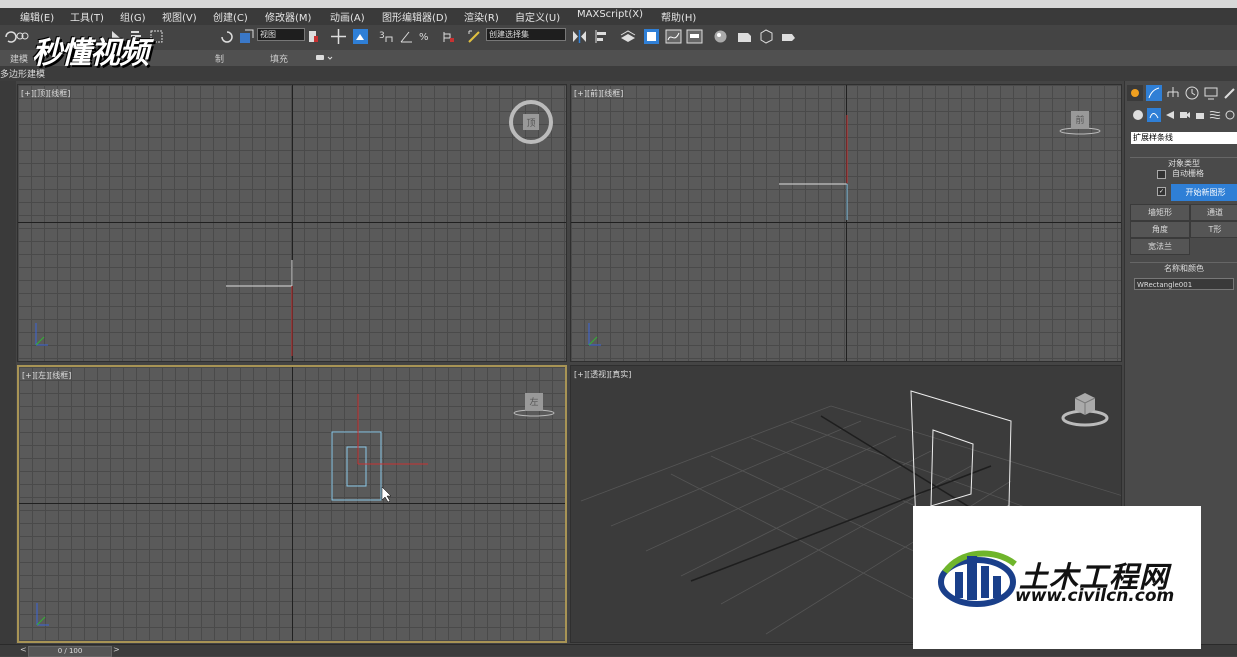 The height and width of the screenshot is (657, 1237). I want to click on link-icon, so click(22, 36).